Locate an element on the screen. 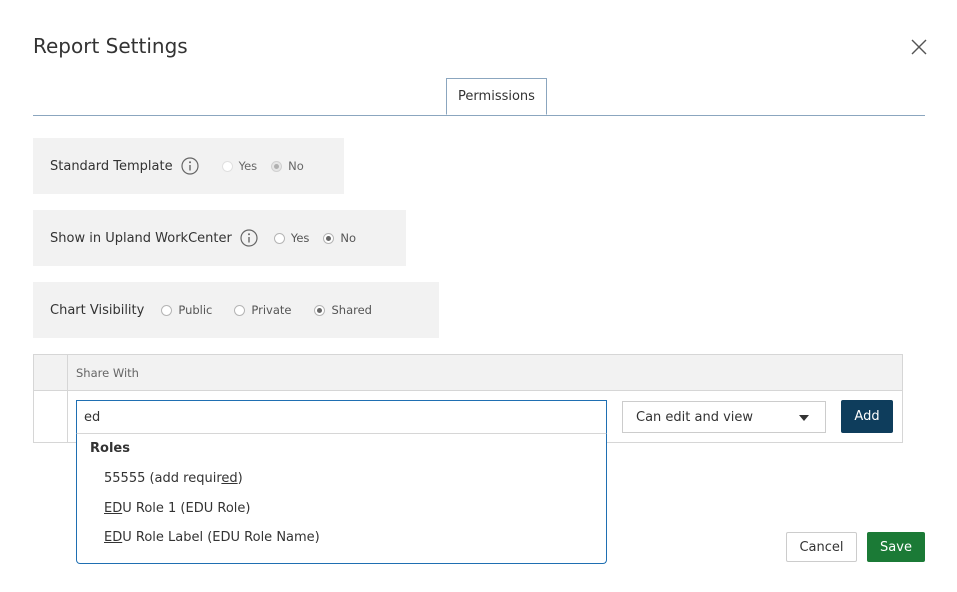  chart-visibility-public-radio: Public is located at coordinates (186, 310).